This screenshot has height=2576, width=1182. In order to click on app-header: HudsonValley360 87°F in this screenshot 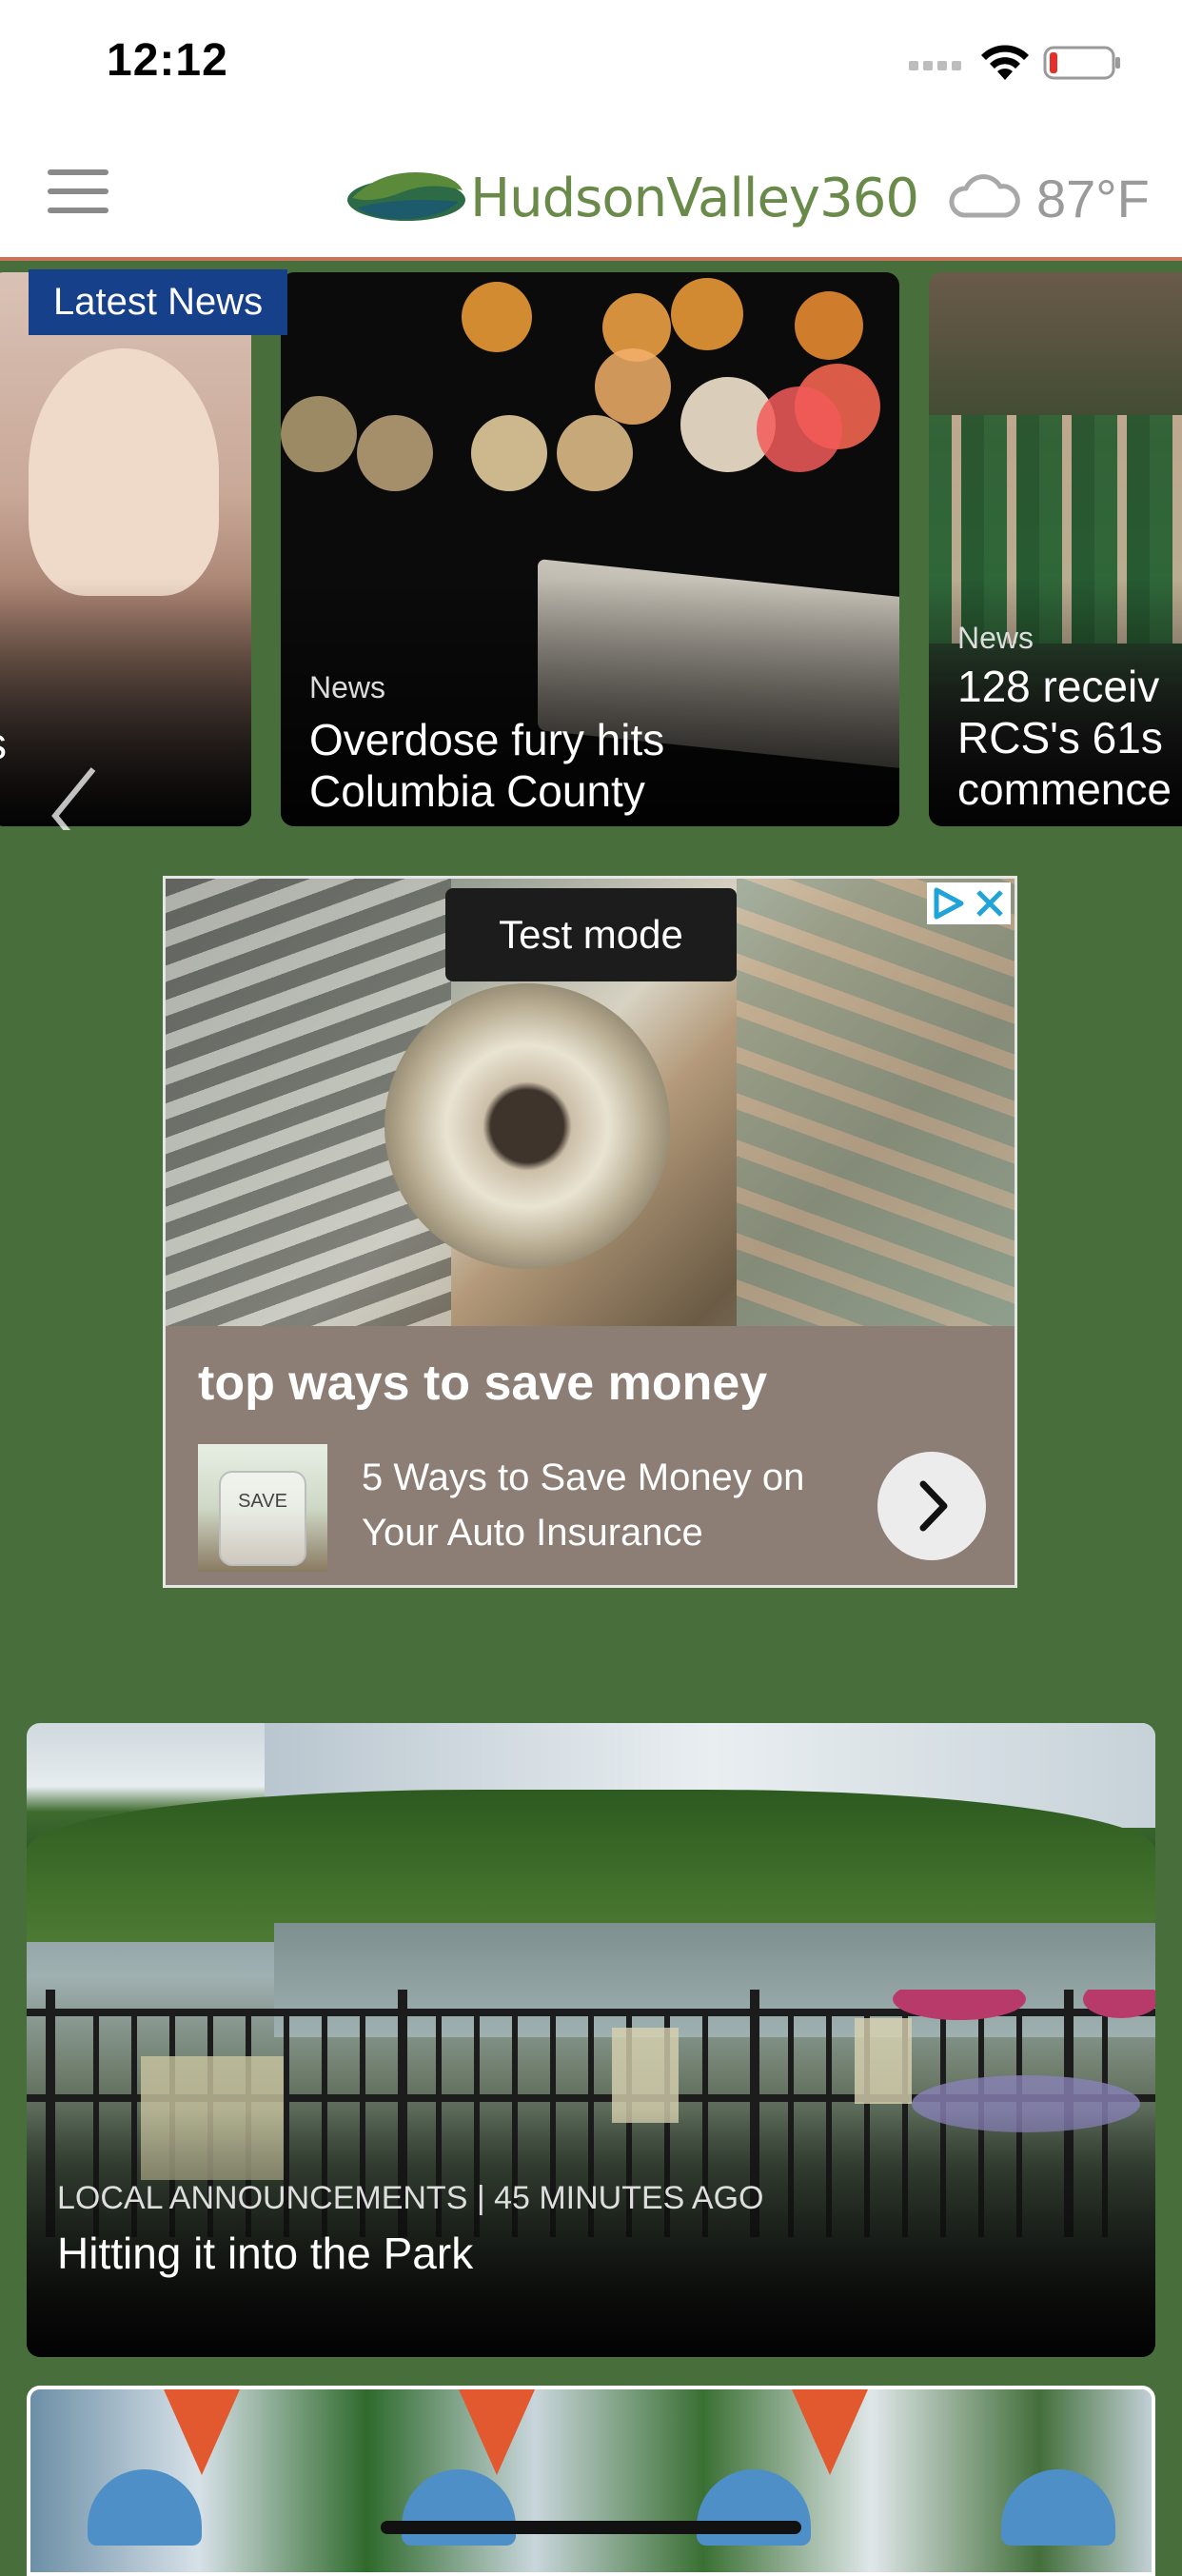, I will do `click(591, 196)`.